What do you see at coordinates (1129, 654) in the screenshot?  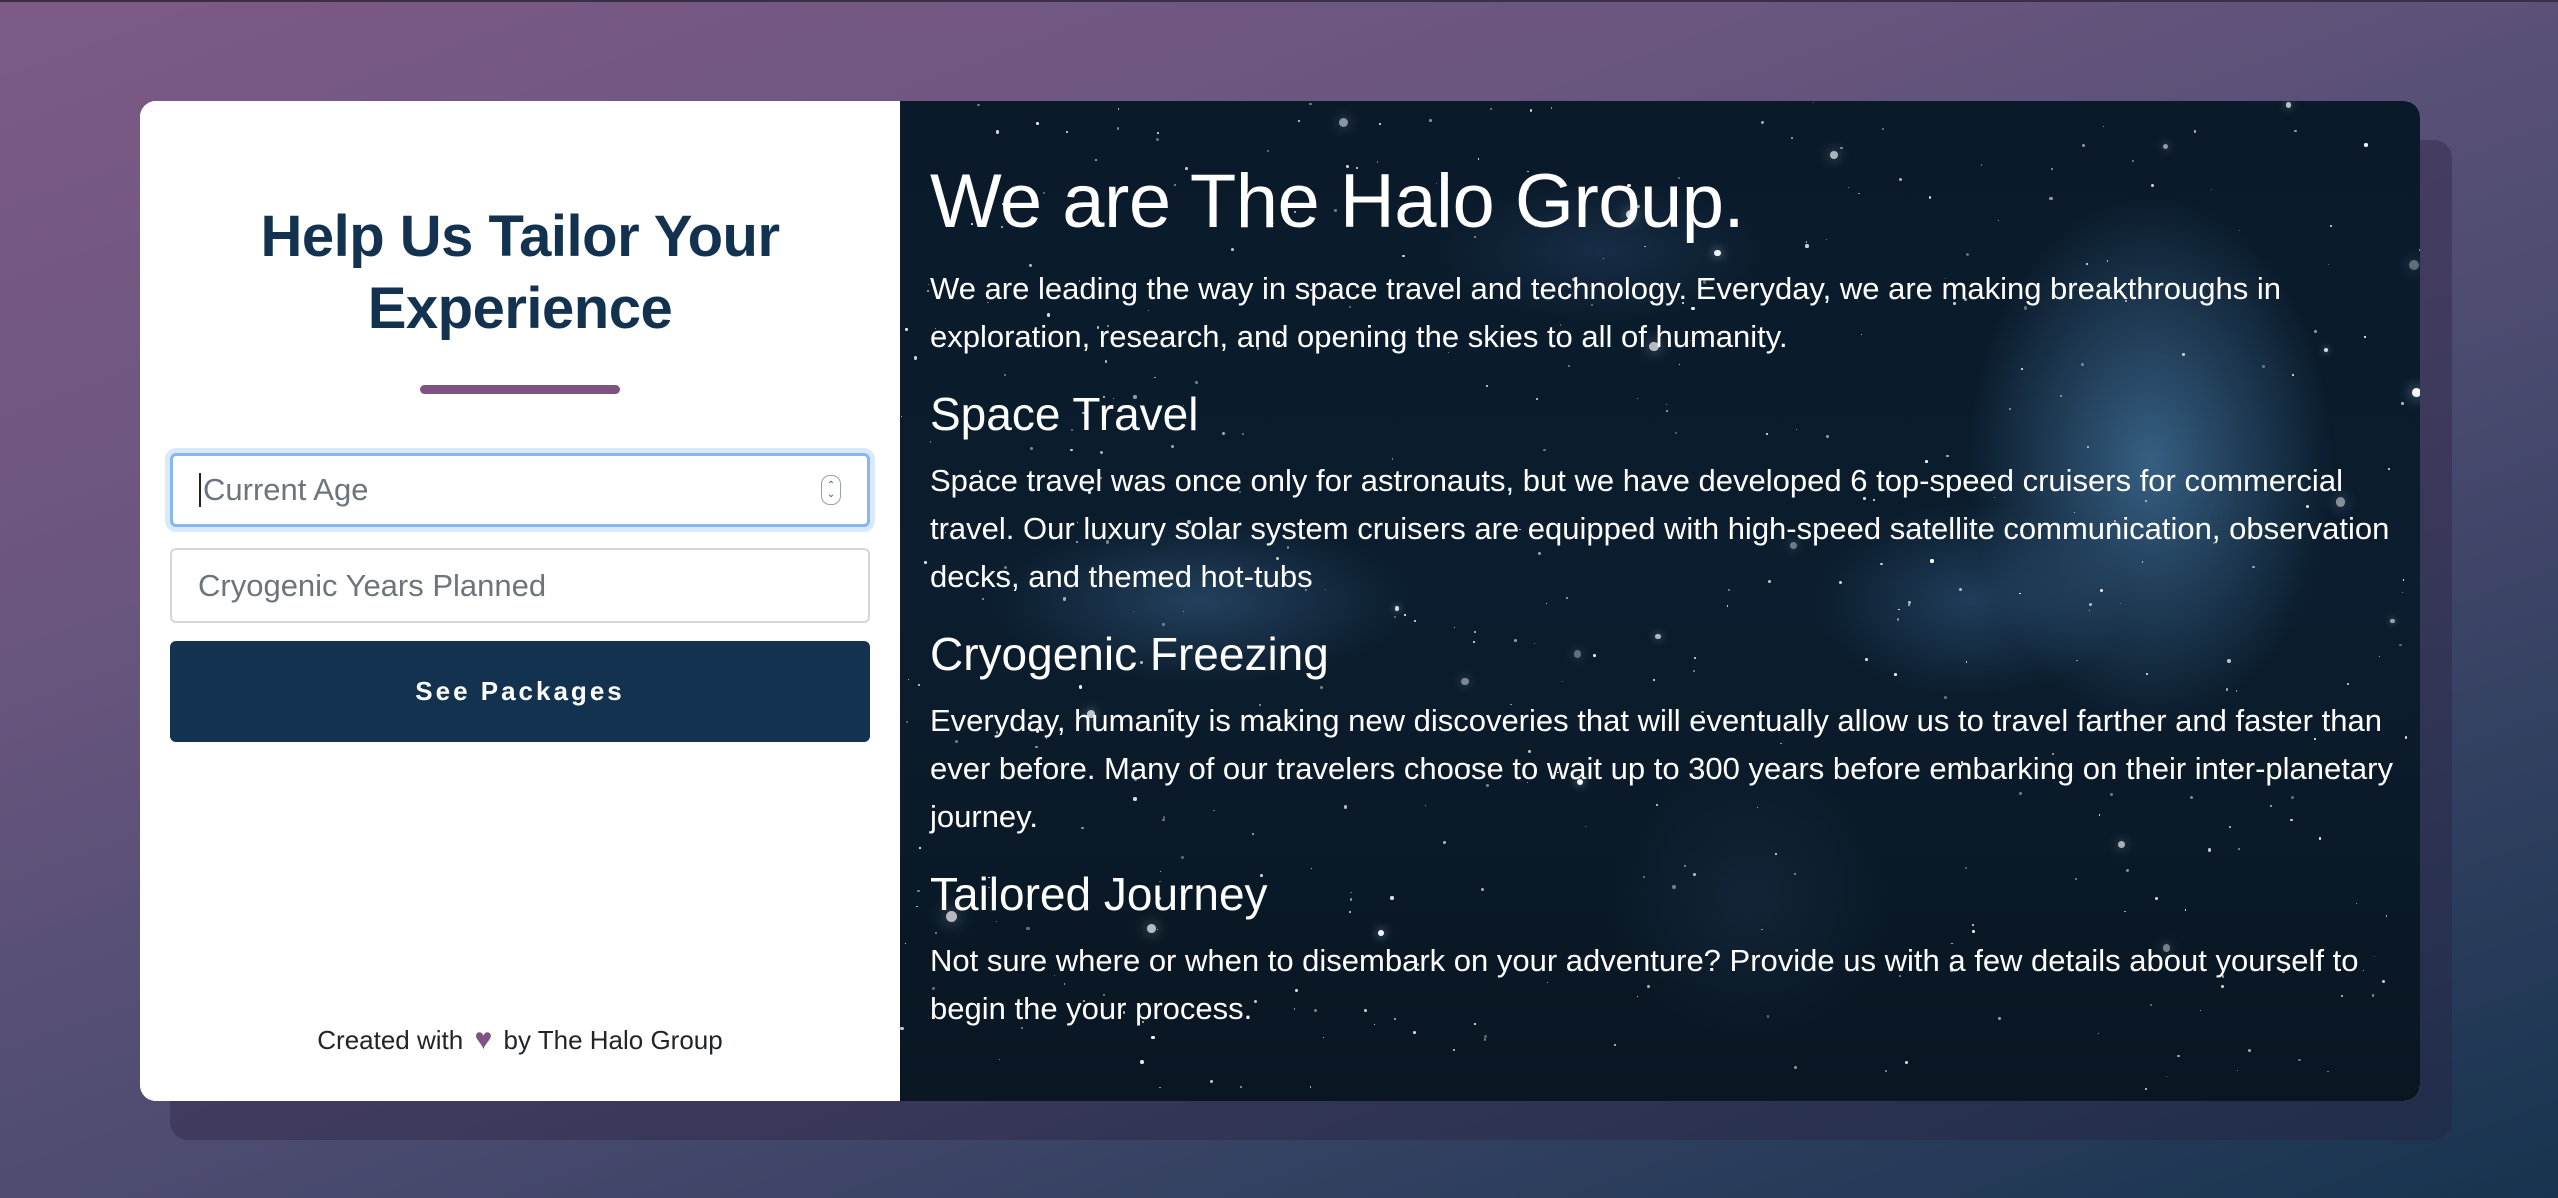 I see `section-title-cryogenic-freezing: Cryogenic Freezing` at bounding box center [1129, 654].